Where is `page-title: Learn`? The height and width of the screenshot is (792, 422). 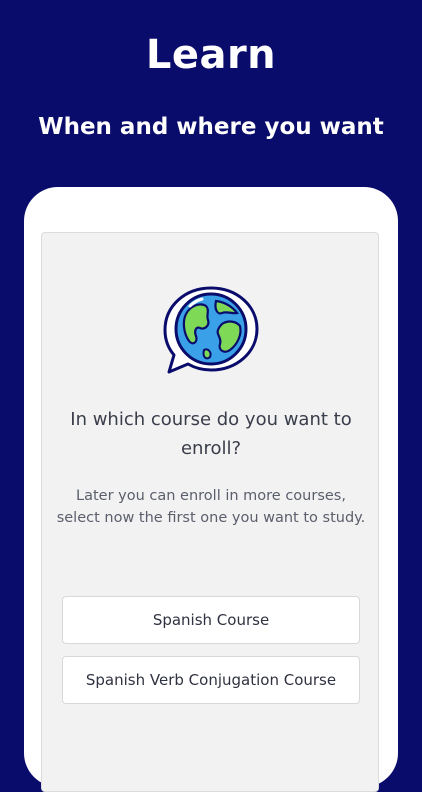
page-title: Learn is located at coordinates (211, 55).